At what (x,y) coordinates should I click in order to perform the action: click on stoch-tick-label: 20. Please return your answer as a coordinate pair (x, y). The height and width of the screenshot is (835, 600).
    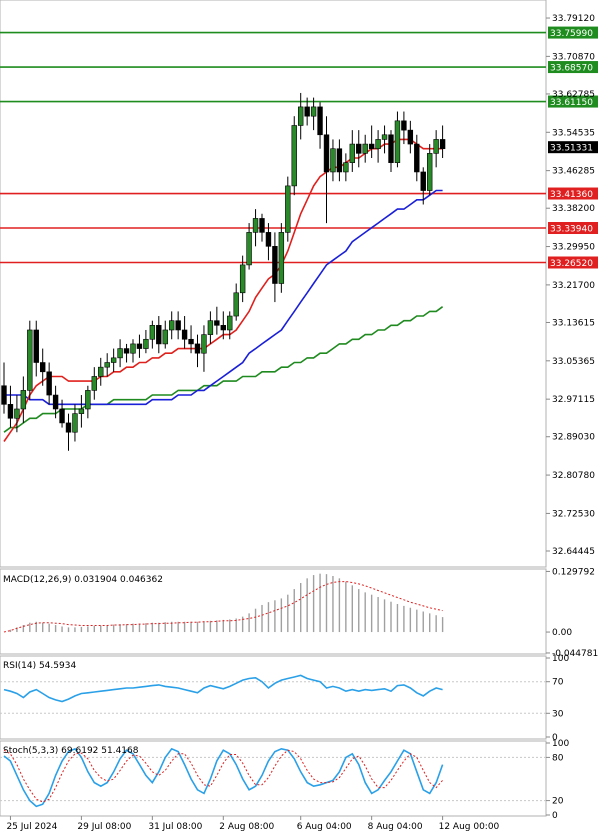
    Looking at the image, I should click on (558, 802).